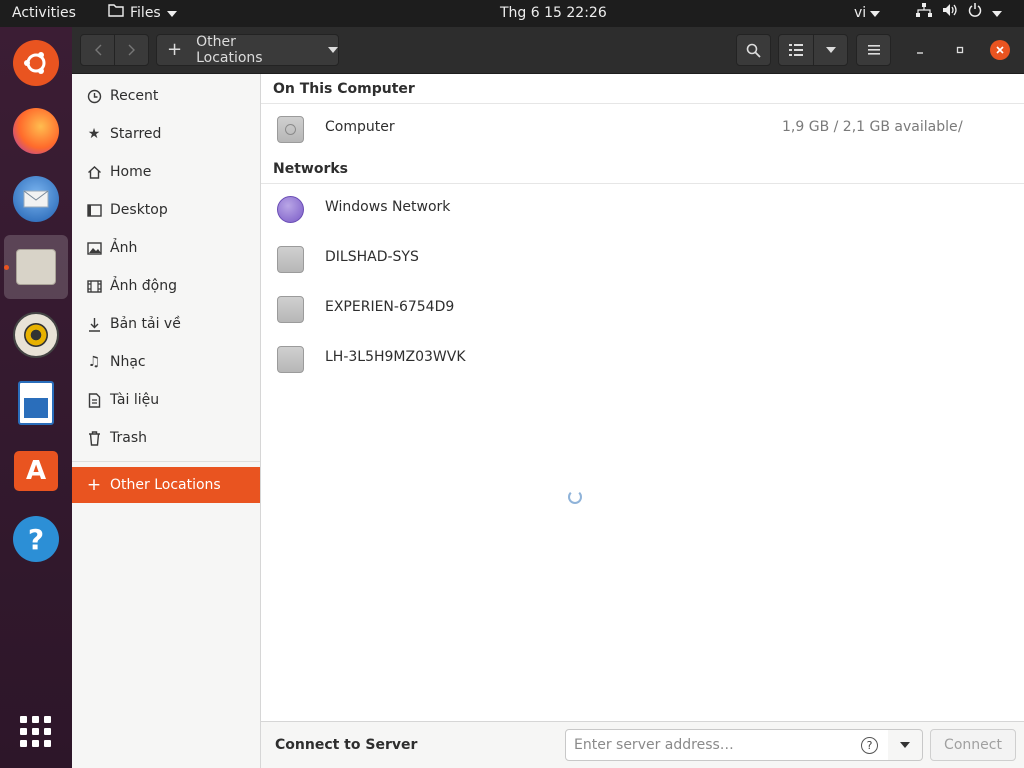 The width and height of the screenshot is (1024, 768). Describe the element at coordinates (166, 362) in the screenshot. I see `sidebar-item-music: ♫ Nhạc` at that location.